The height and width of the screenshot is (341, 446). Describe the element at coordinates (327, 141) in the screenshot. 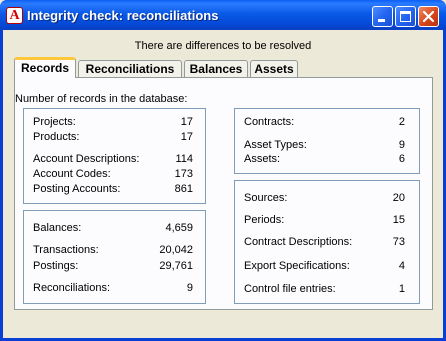

I see `contracts-group: Contracts: 2 Asset Types: 9 Assets: 6` at that location.